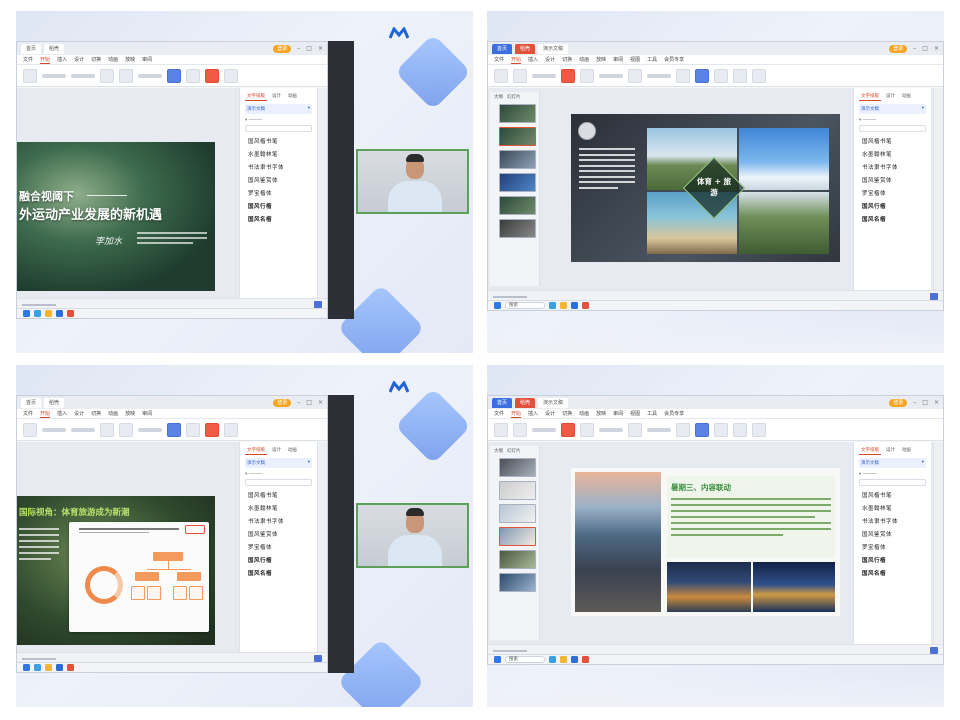 This screenshot has height=720, width=960. Describe the element at coordinates (147, 413) in the screenshot. I see `menu-review: 审阅` at that location.